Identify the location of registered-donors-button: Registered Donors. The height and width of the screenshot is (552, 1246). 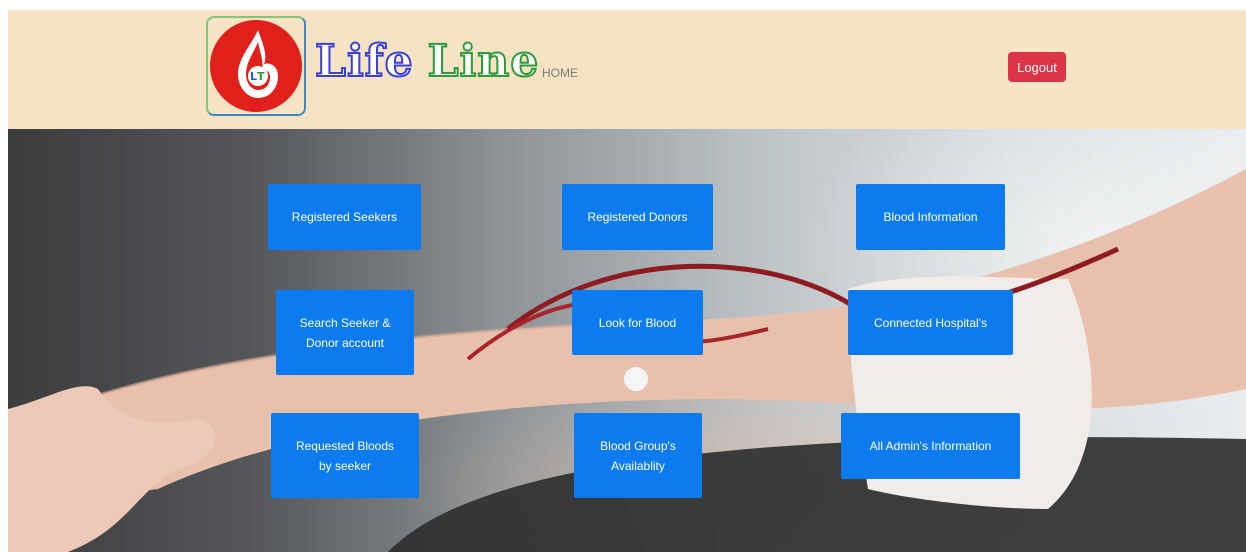
(637, 217).